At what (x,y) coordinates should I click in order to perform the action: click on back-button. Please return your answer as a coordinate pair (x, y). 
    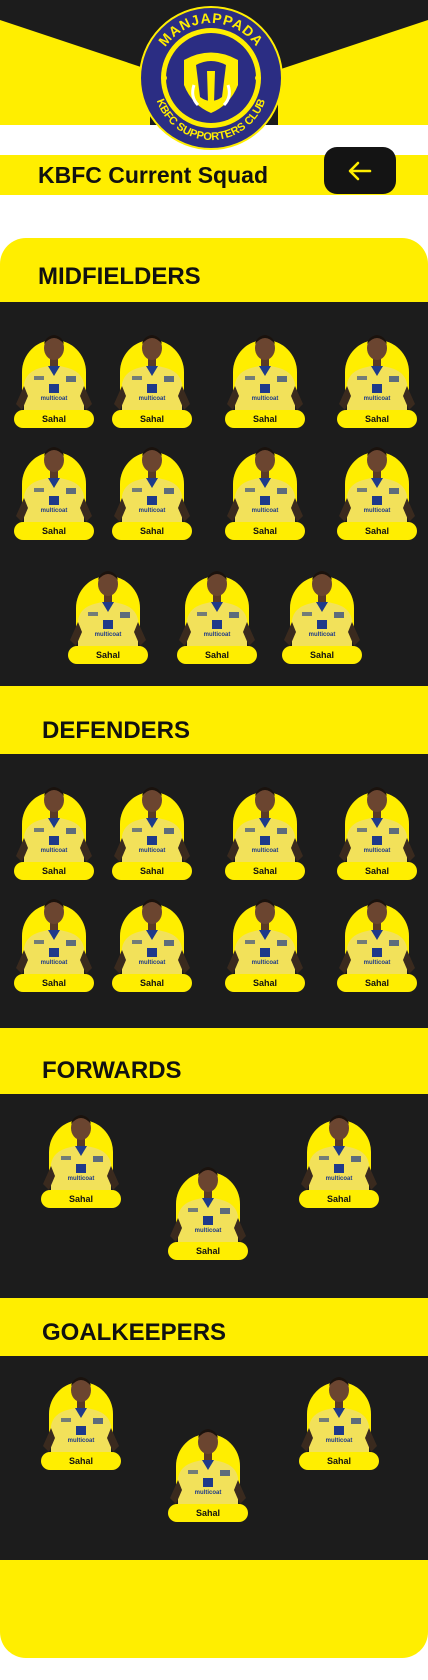
    Looking at the image, I should click on (360, 170).